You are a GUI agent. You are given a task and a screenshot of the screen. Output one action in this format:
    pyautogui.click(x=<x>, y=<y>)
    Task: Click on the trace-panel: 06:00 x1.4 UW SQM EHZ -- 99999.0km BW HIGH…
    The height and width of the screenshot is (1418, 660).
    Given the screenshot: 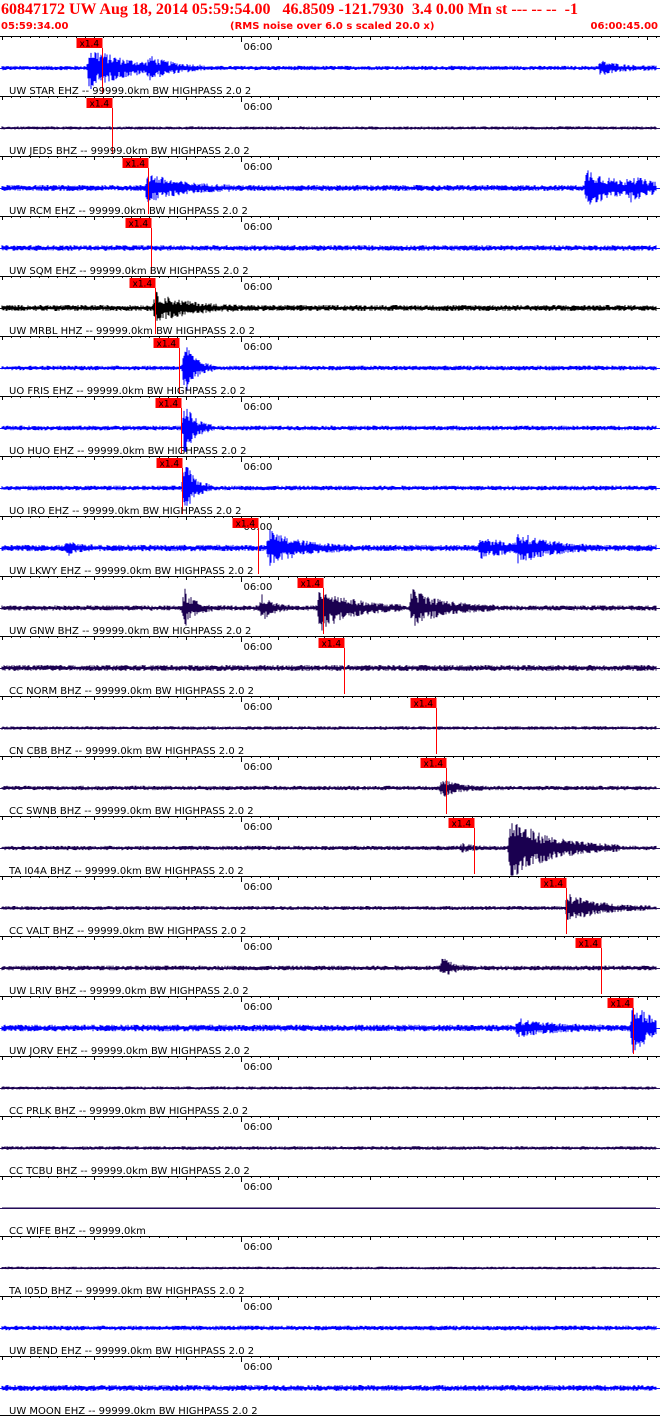 What is the action you would take?
    pyautogui.click(x=330, y=246)
    